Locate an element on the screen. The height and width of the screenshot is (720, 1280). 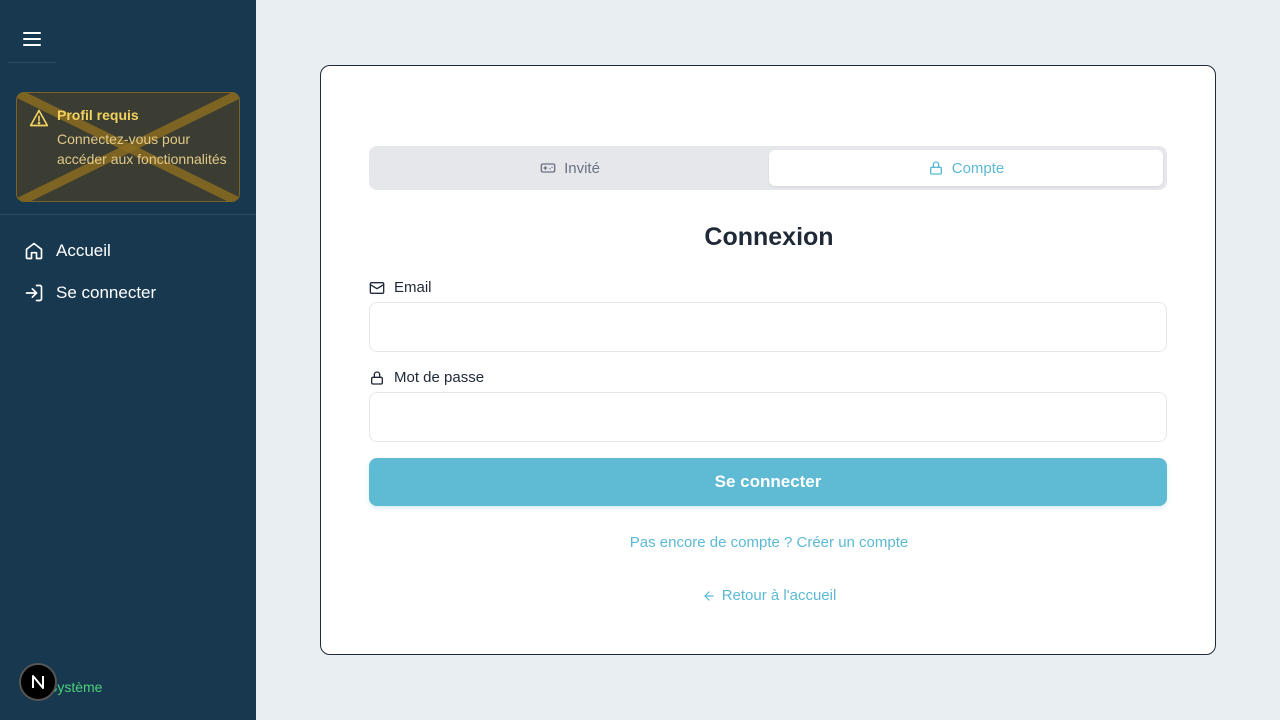
alert-title: Profil requis is located at coordinates (98, 115).